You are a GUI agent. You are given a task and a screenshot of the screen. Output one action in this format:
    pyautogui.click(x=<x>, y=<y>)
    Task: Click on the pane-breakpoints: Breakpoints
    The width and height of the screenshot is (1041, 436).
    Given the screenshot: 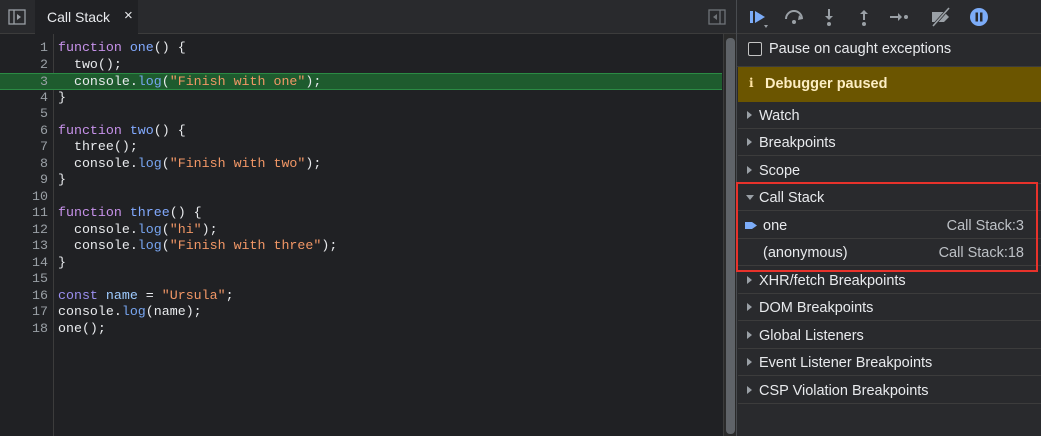 What is the action you would take?
    pyautogui.click(x=889, y=142)
    